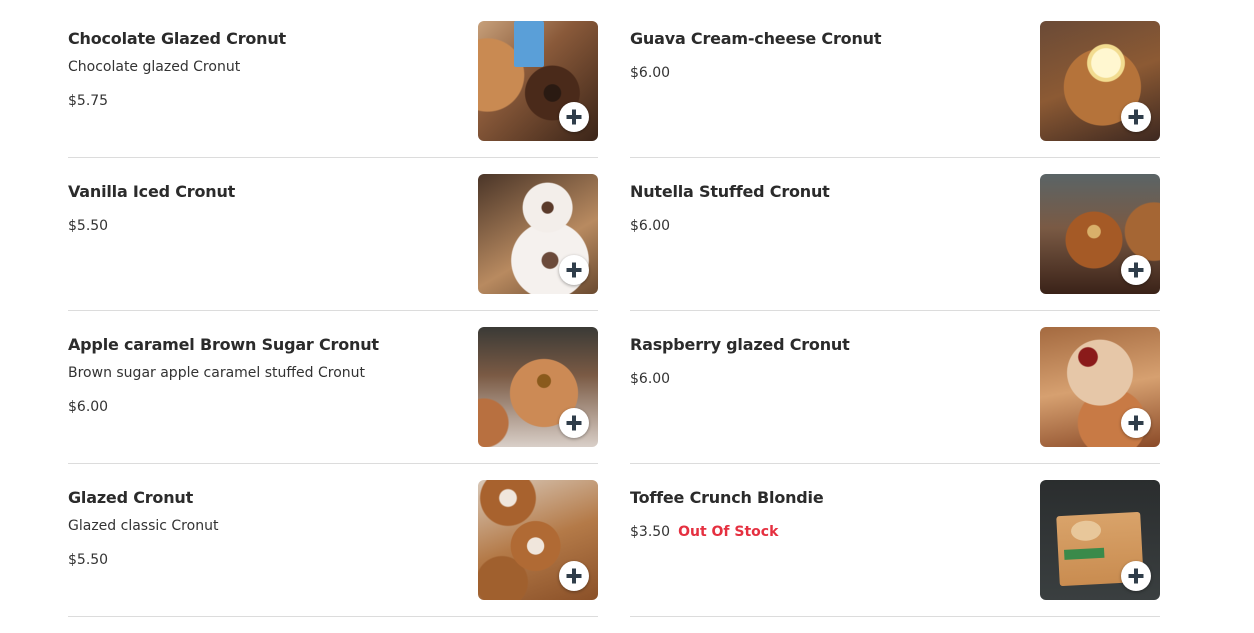 This screenshot has height=633, width=1254. I want to click on menu-item-info: Raspberry glazed Cronut $6.00, so click(825, 361).